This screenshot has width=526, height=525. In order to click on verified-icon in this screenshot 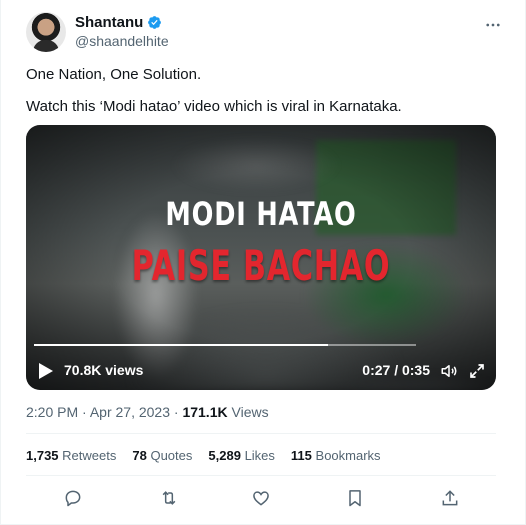, I will do `click(155, 22)`.